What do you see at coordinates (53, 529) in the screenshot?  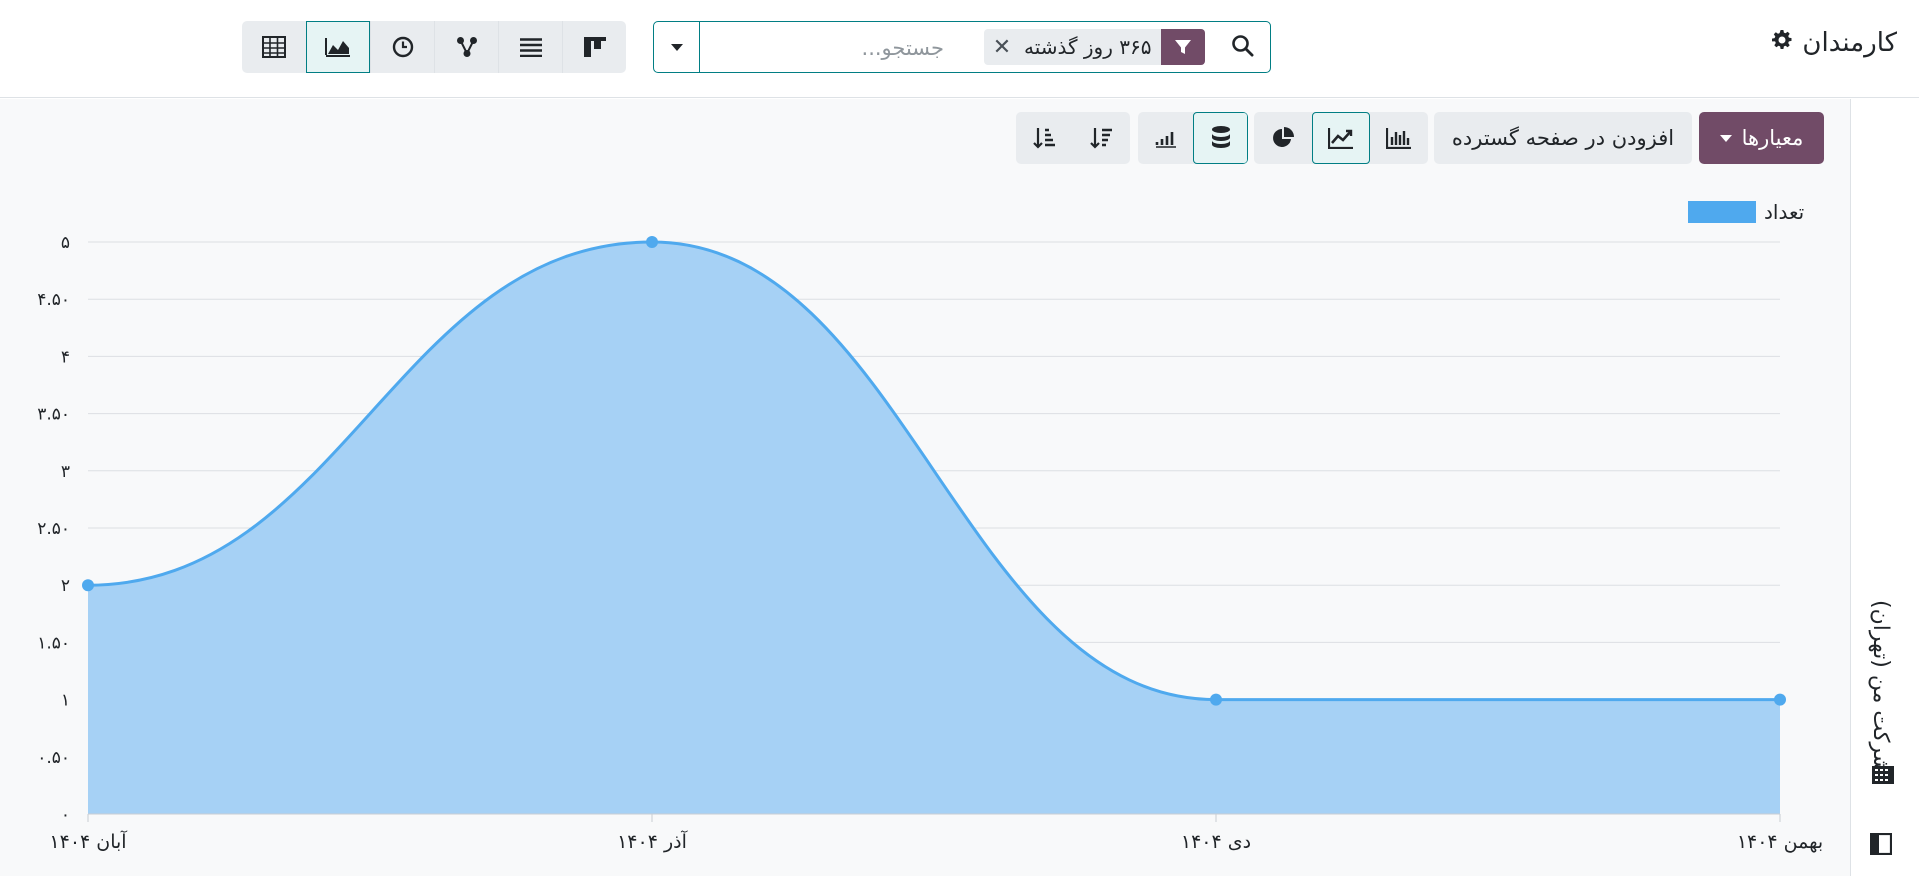 I see `y-tick-label: ۲.۵۰` at bounding box center [53, 529].